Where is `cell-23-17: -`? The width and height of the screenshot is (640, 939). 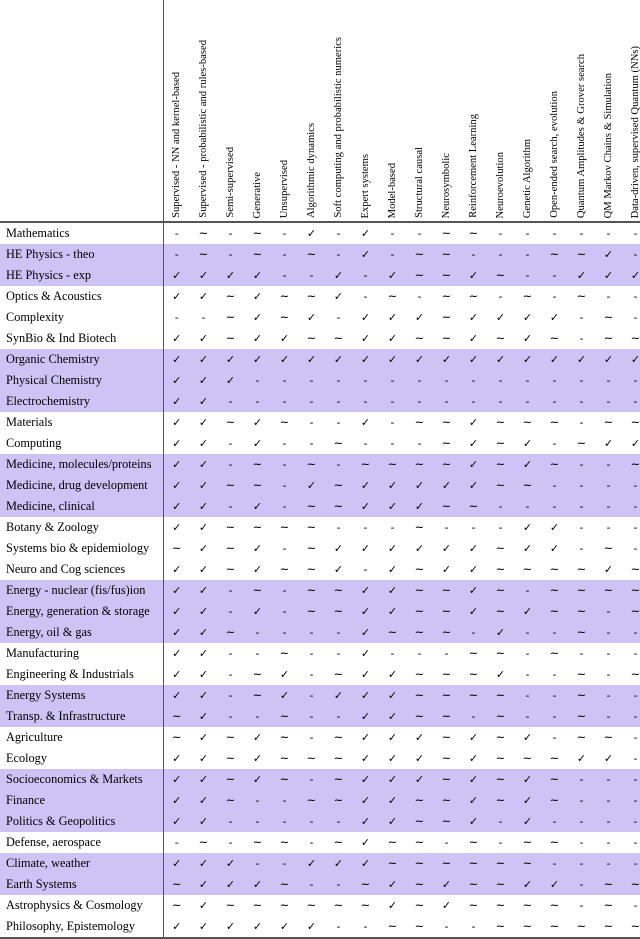 cell-23-17: - is located at coordinates (631, 716).